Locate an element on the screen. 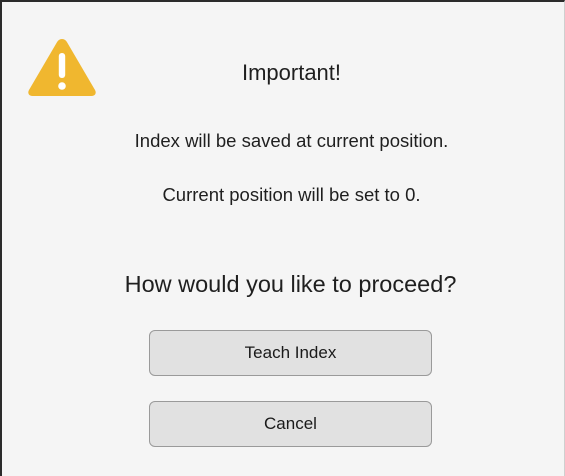  prompt-question: How would you like to proceed? is located at coordinates (290, 284).